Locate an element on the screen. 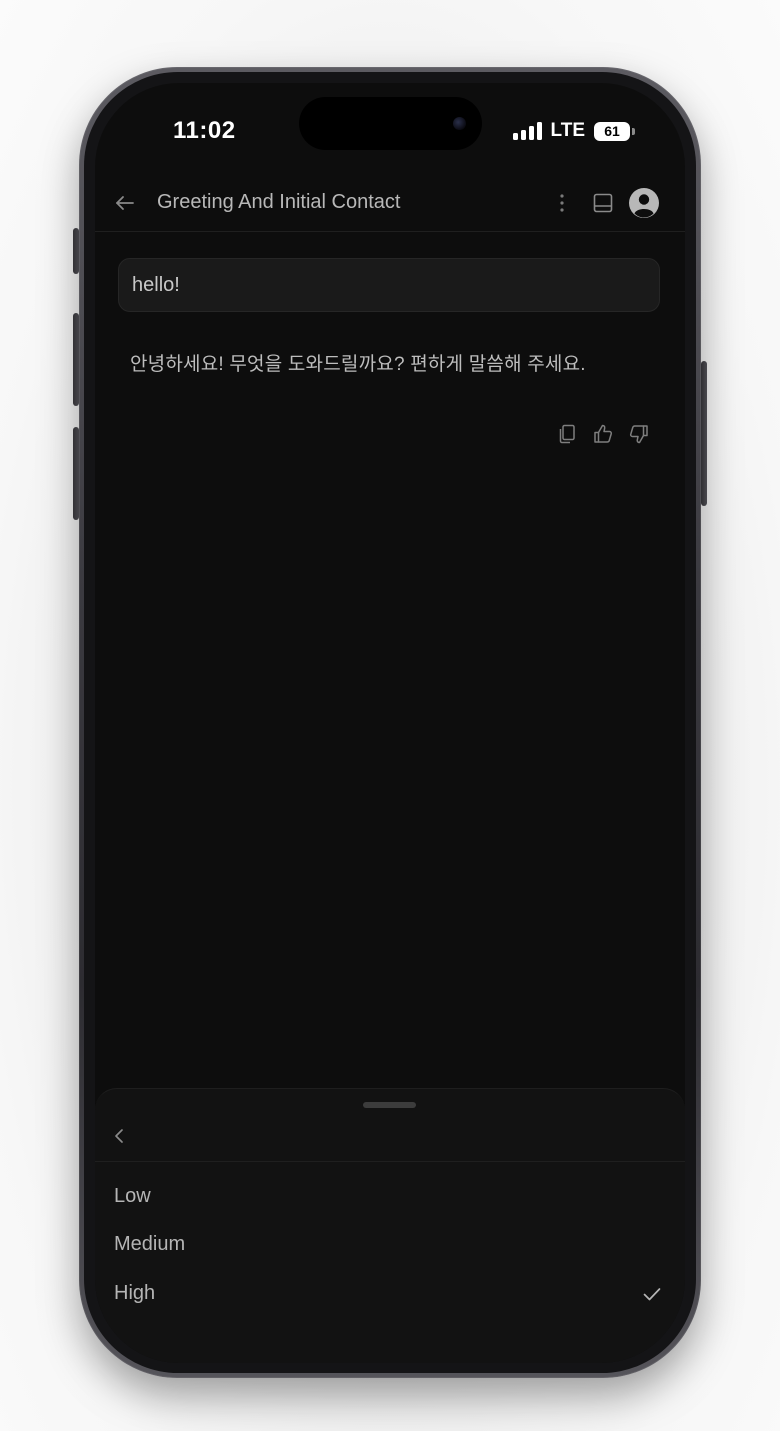 The height and width of the screenshot is (1431, 780). option-label: Medium is located at coordinates (150, 1244).